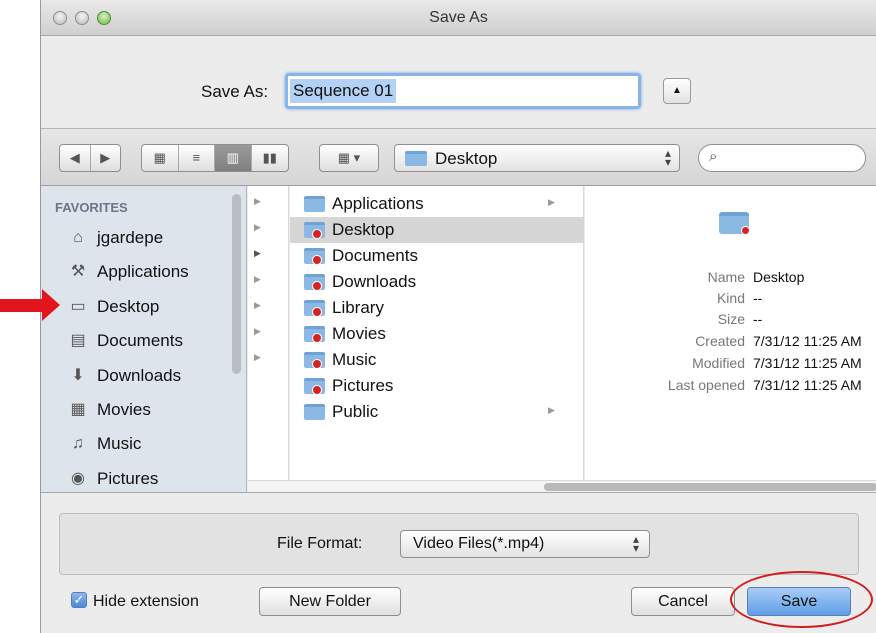 This screenshot has height=633, width=876. What do you see at coordinates (779, 277) in the screenshot?
I see `name-value: Desktop` at bounding box center [779, 277].